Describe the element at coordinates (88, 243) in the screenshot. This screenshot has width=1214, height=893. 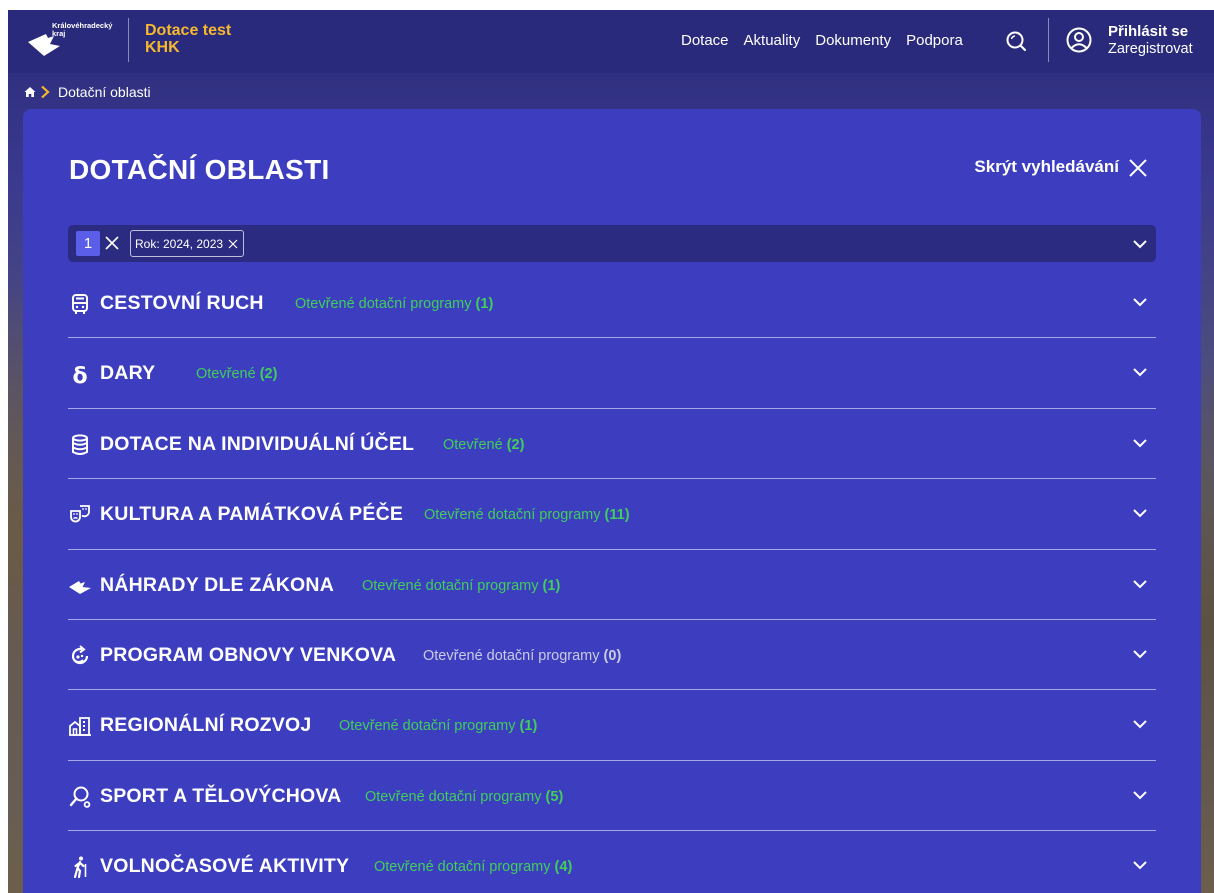
I see `filter-count-badge: 1` at that location.